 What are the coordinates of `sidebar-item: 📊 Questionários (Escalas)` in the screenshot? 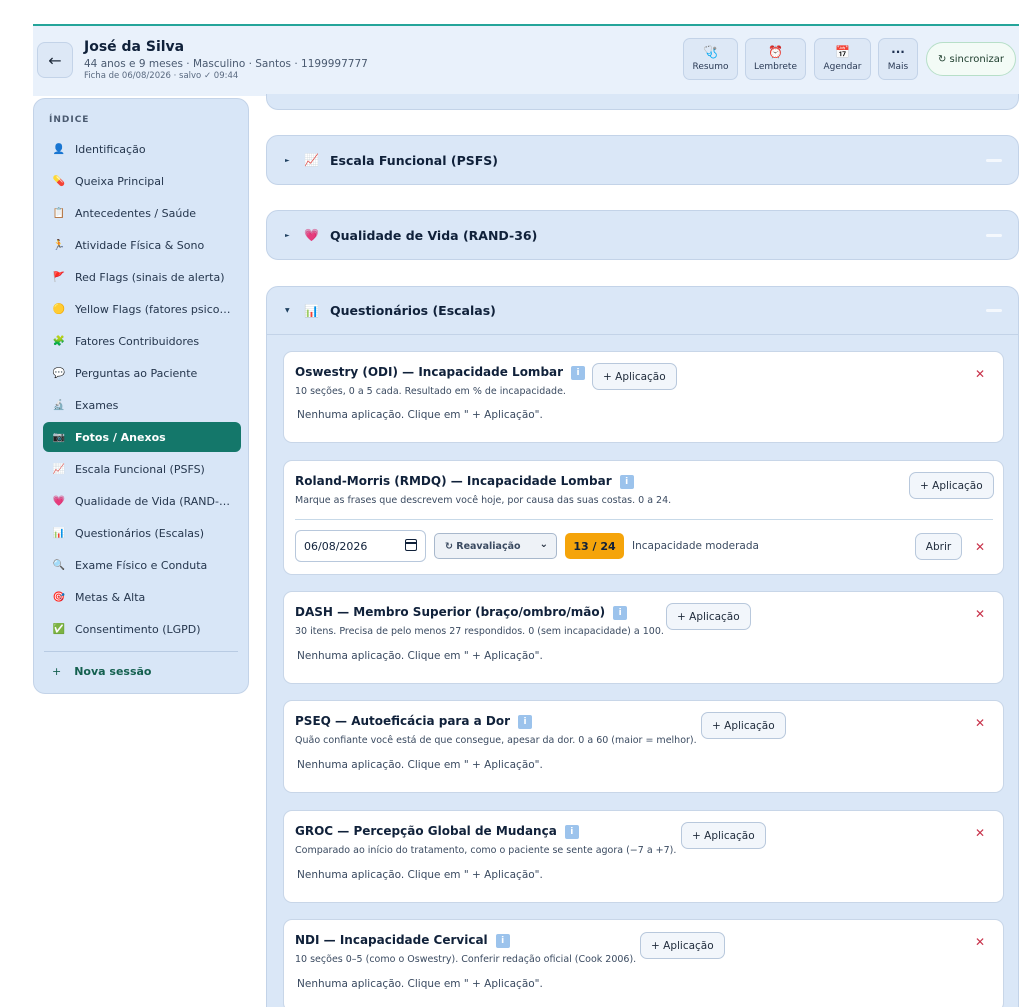 It's located at (142, 533).